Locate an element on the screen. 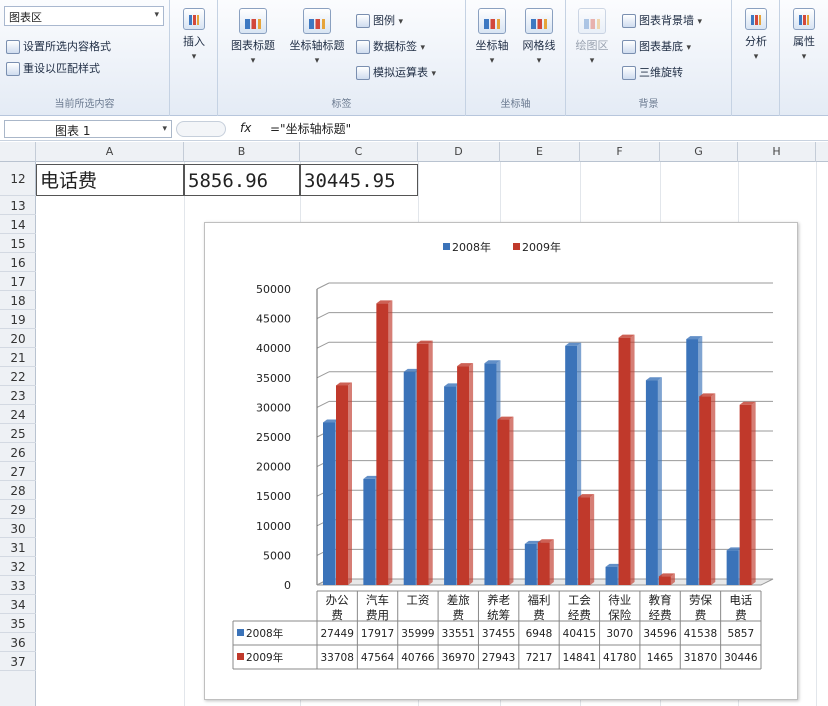 This screenshot has height=706, width=828. row-header-13: 13 is located at coordinates (18, 206).